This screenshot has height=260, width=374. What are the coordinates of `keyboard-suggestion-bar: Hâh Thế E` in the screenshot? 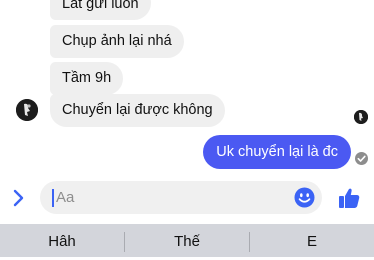 It's located at (187, 240).